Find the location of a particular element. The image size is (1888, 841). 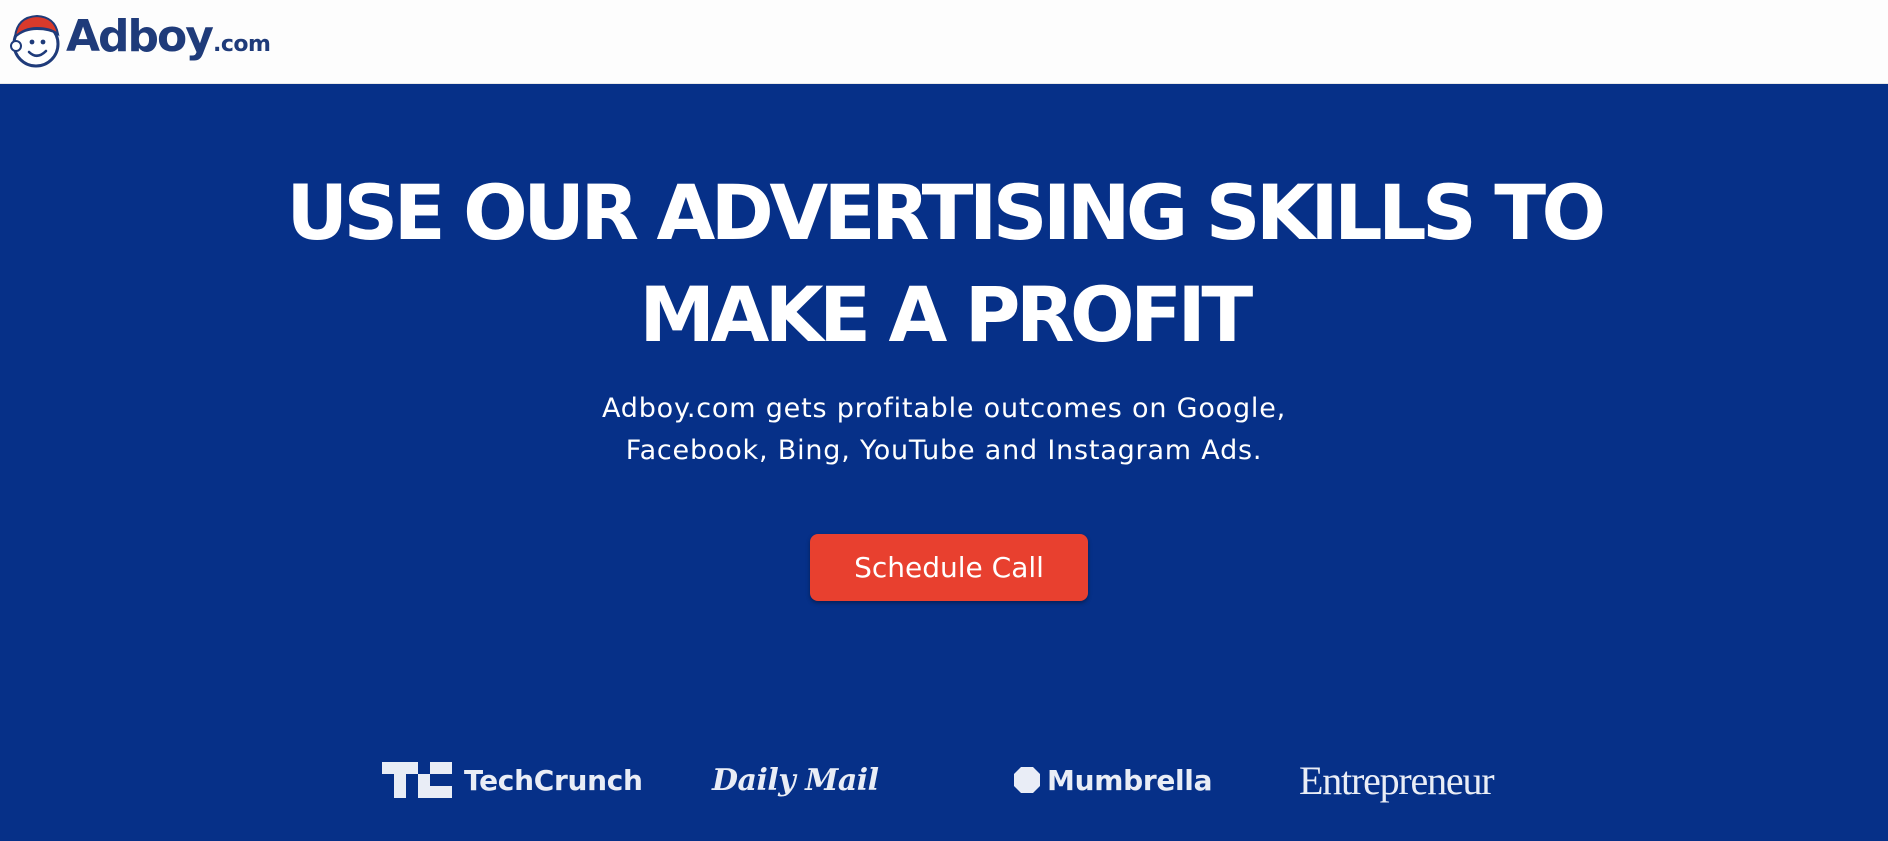

logo-tld: .com is located at coordinates (241, 44).